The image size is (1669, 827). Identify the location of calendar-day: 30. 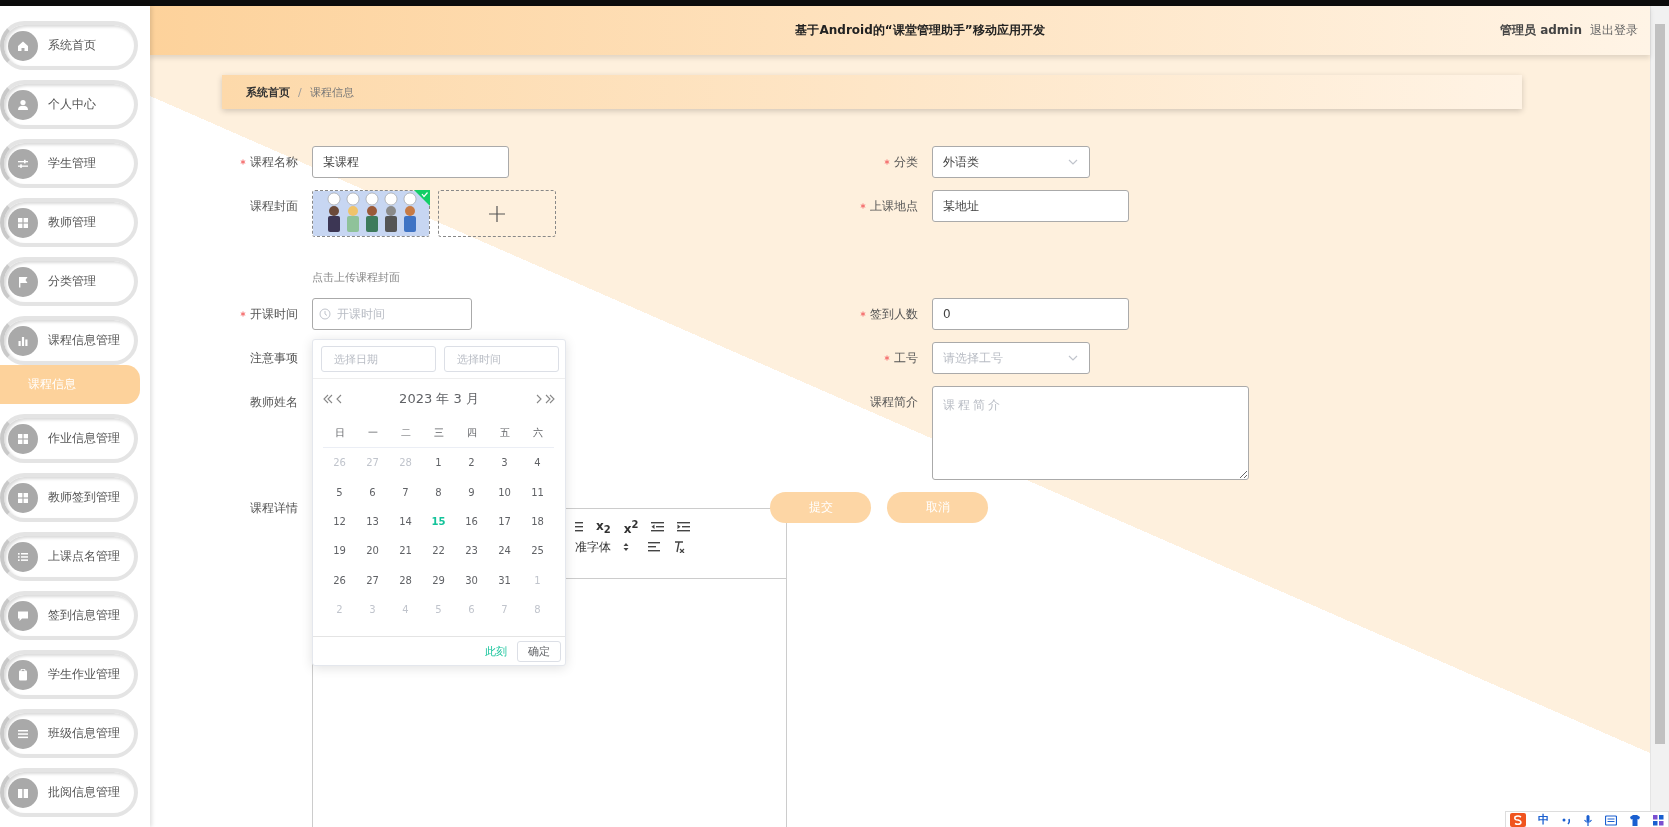
(471, 580).